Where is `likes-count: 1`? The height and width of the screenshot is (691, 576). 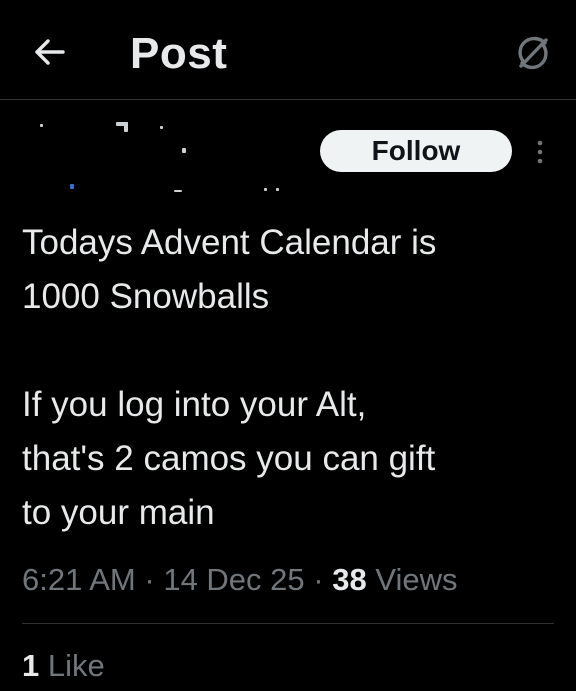
likes-count: 1 is located at coordinates (31, 665).